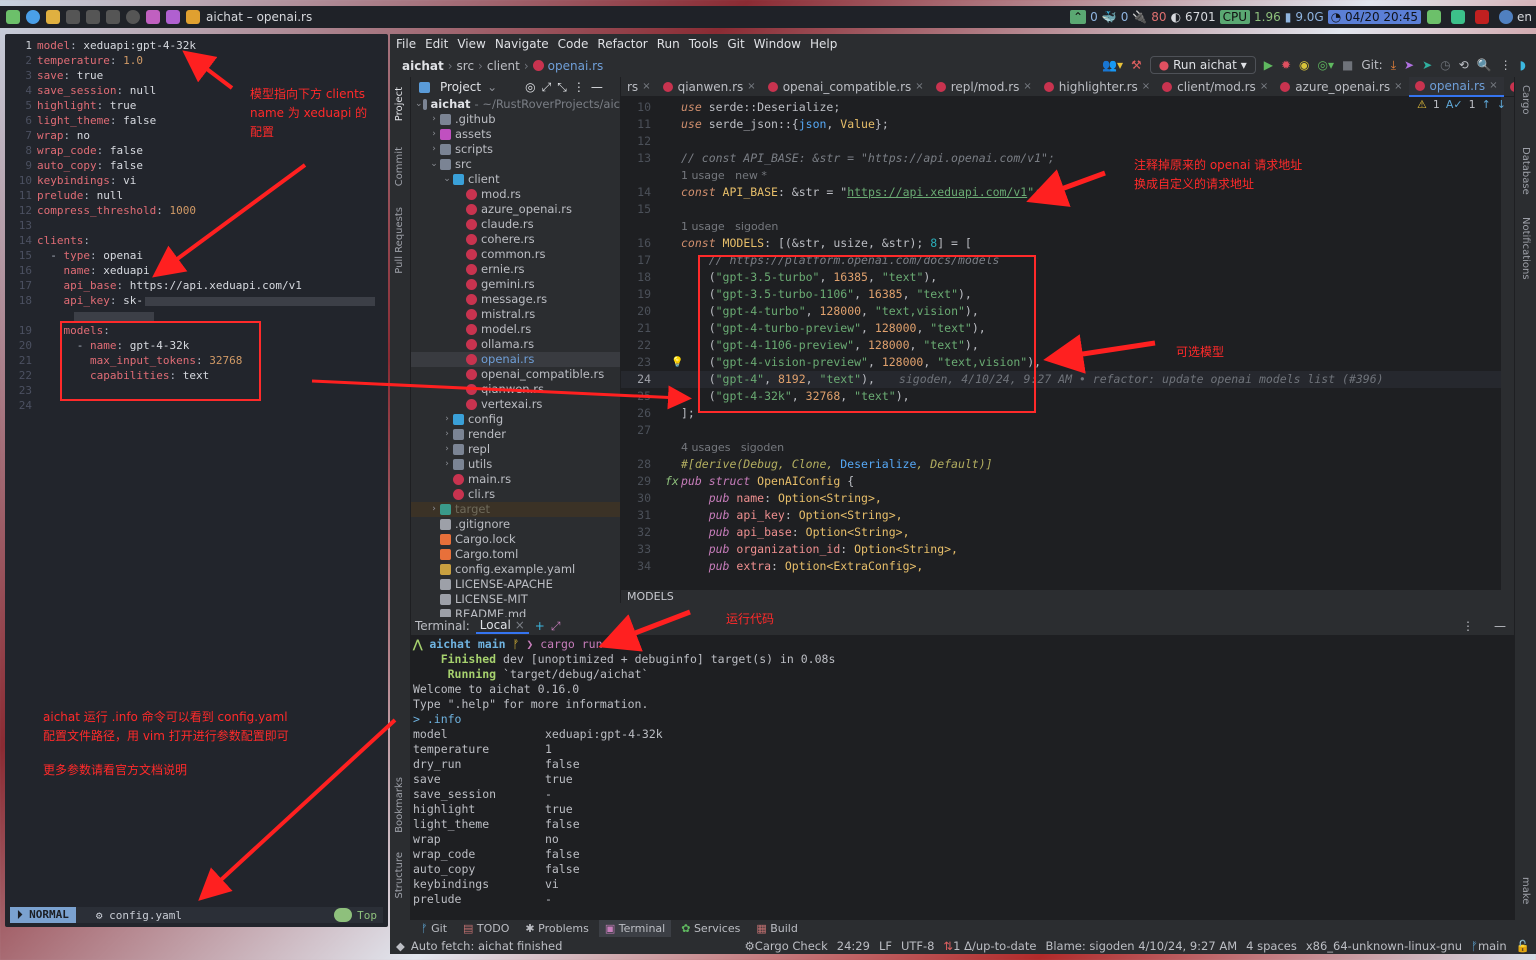  Describe the element at coordinates (1341, 87) in the screenshot. I see `editor-tab: azure_openai.rs ×` at that location.